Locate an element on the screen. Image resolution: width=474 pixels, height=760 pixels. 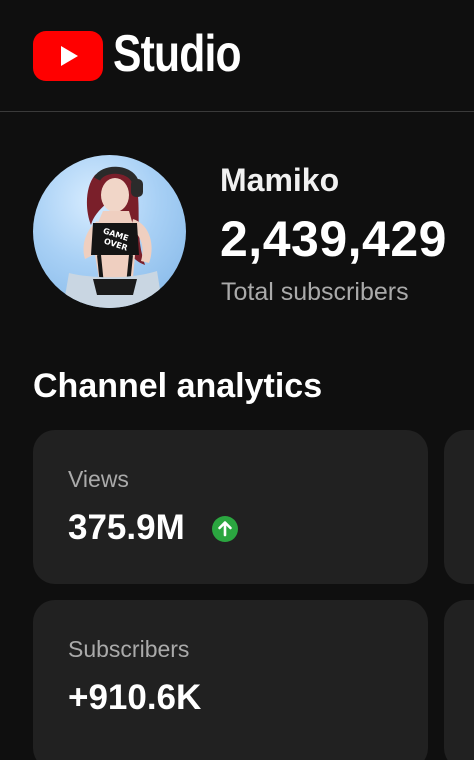
app-header: Studio is located at coordinates (237, 56).